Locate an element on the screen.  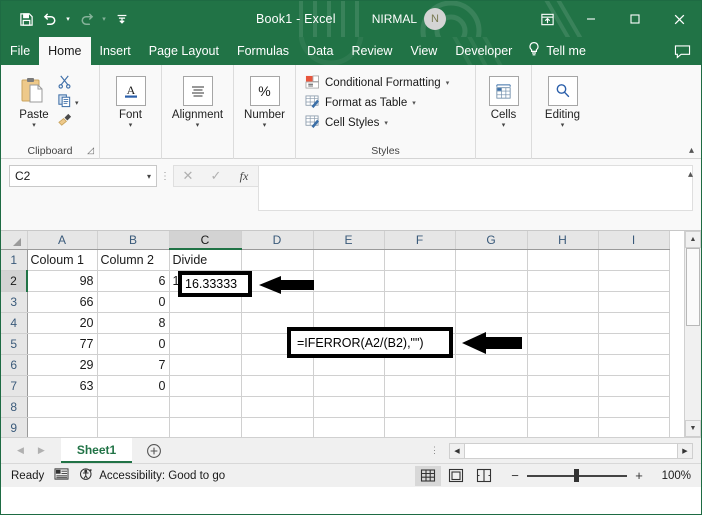
save-icon is located at coordinates (26, 19).